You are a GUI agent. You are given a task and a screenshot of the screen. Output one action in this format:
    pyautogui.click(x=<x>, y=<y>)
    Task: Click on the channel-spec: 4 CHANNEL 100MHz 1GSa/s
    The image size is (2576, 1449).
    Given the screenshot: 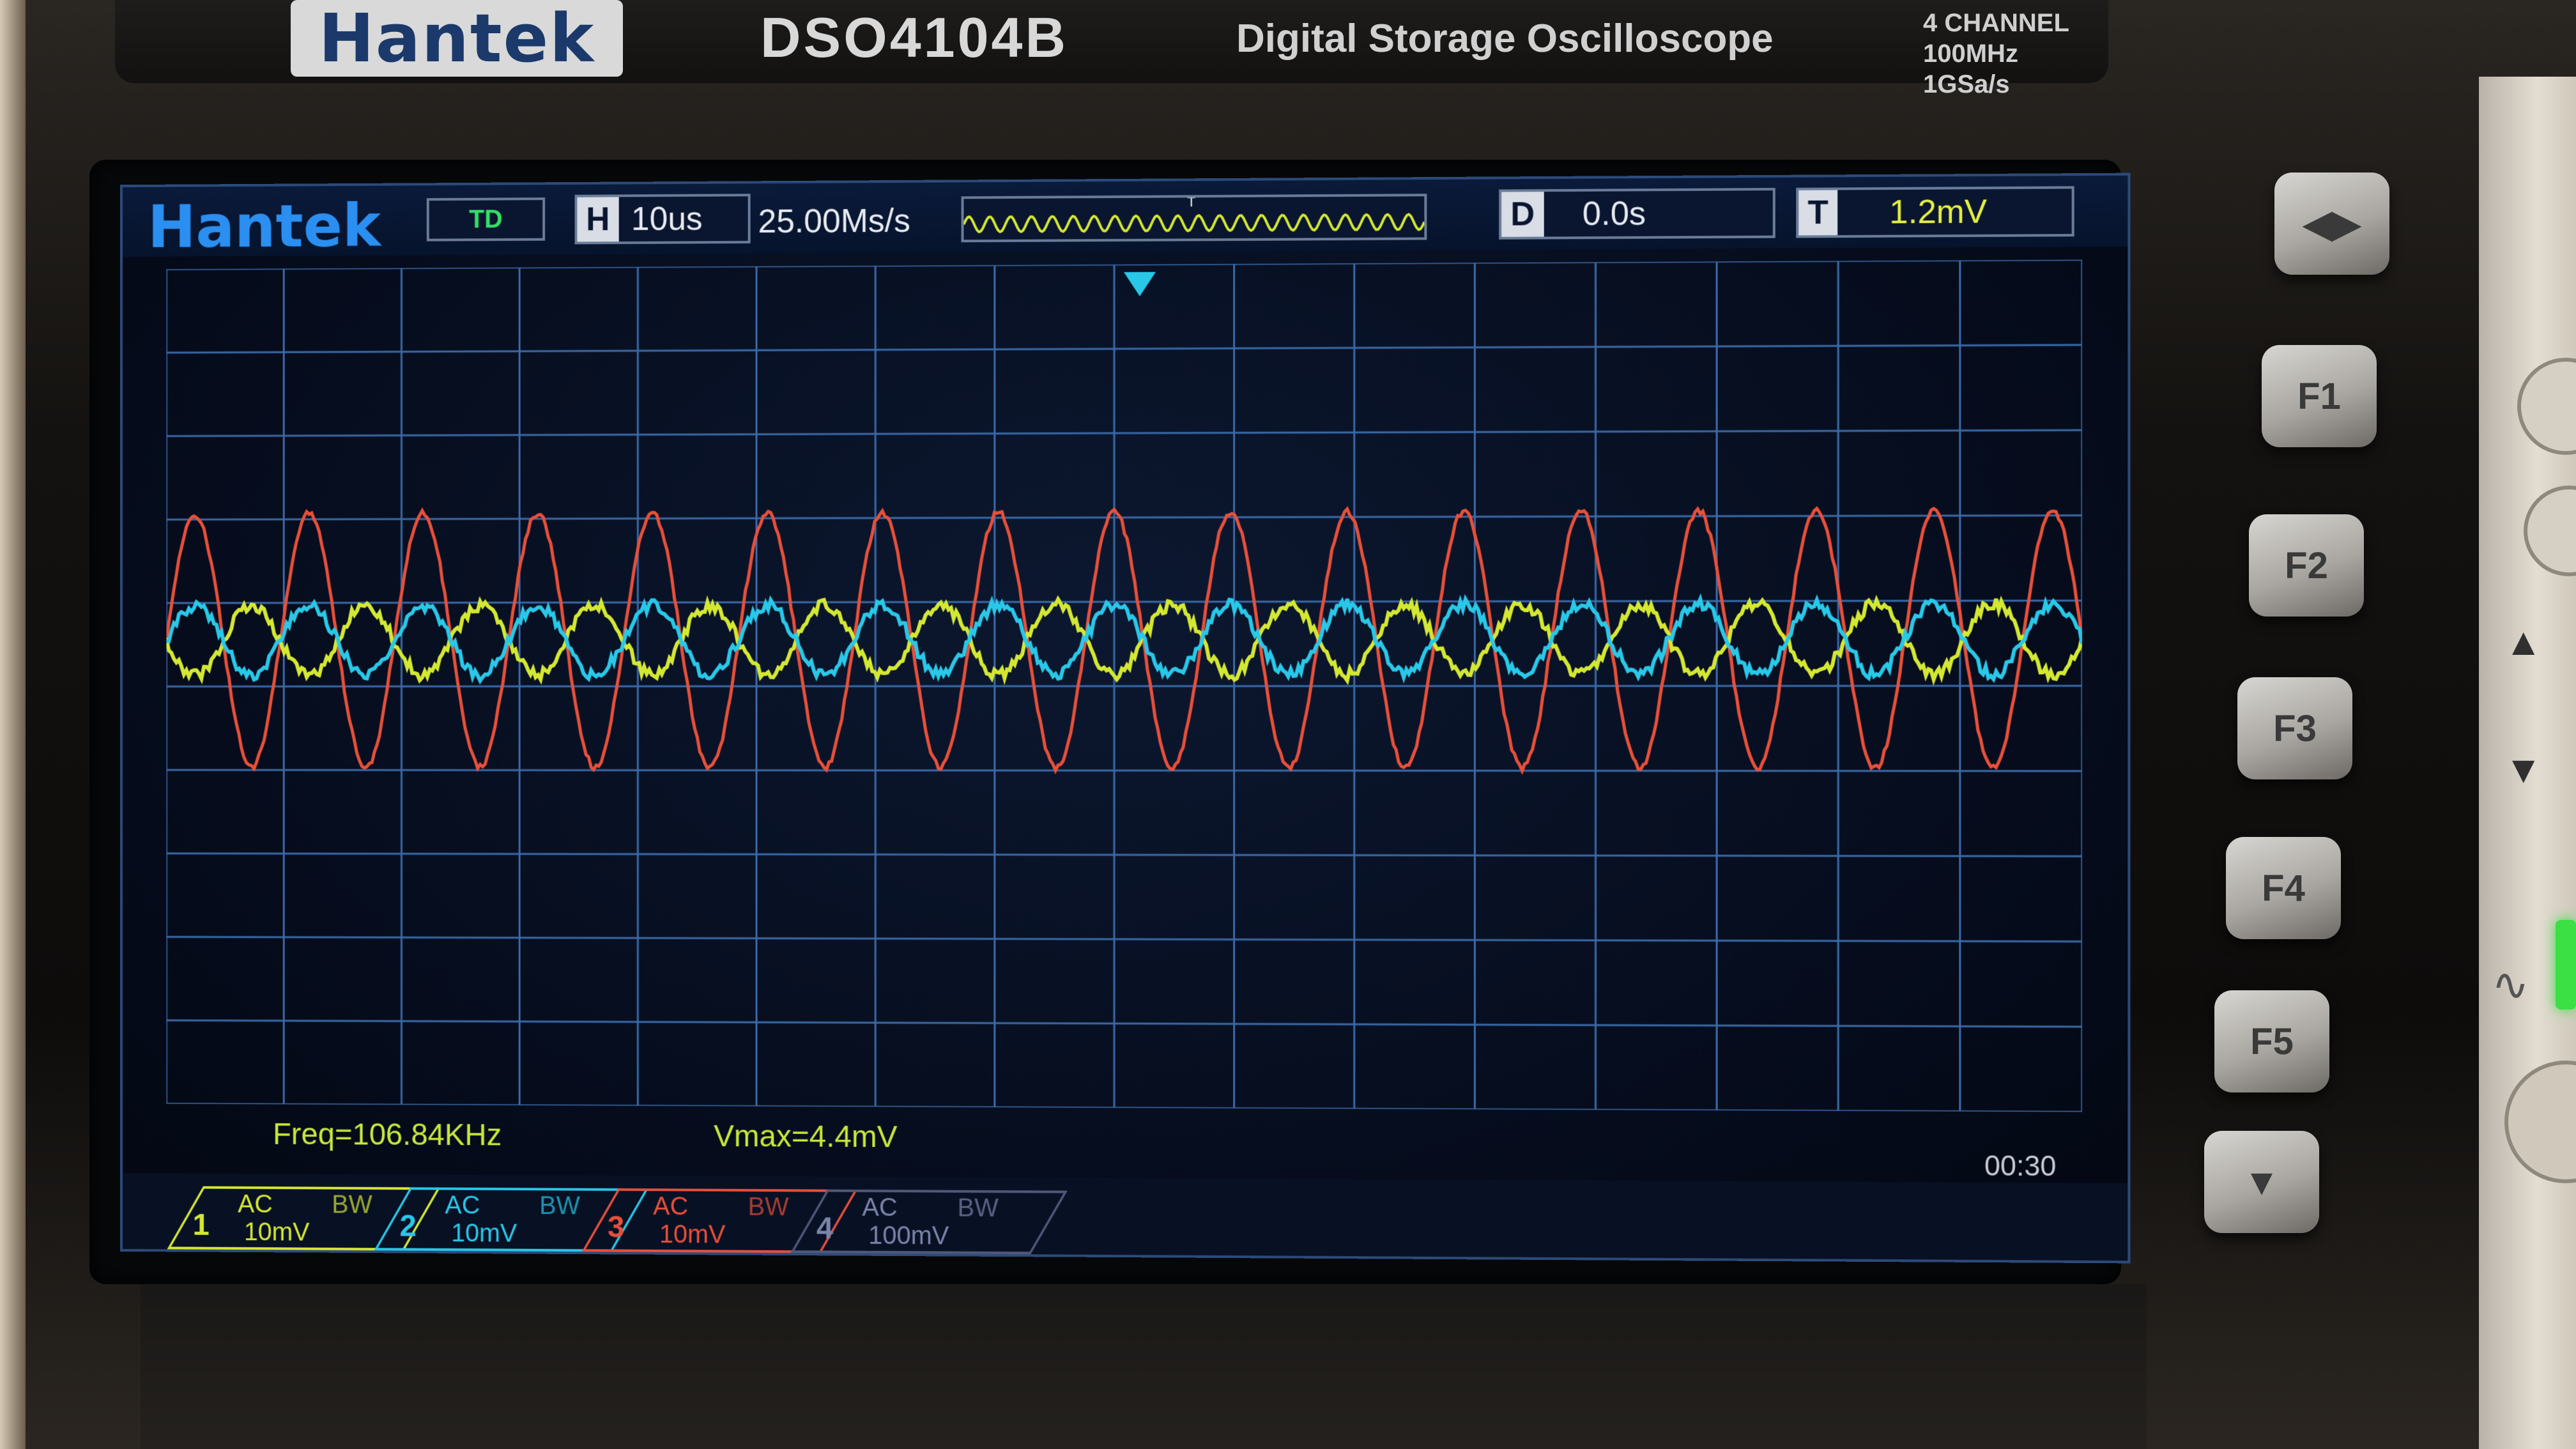 What is the action you would take?
    pyautogui.click(x=2015, y=54)
    